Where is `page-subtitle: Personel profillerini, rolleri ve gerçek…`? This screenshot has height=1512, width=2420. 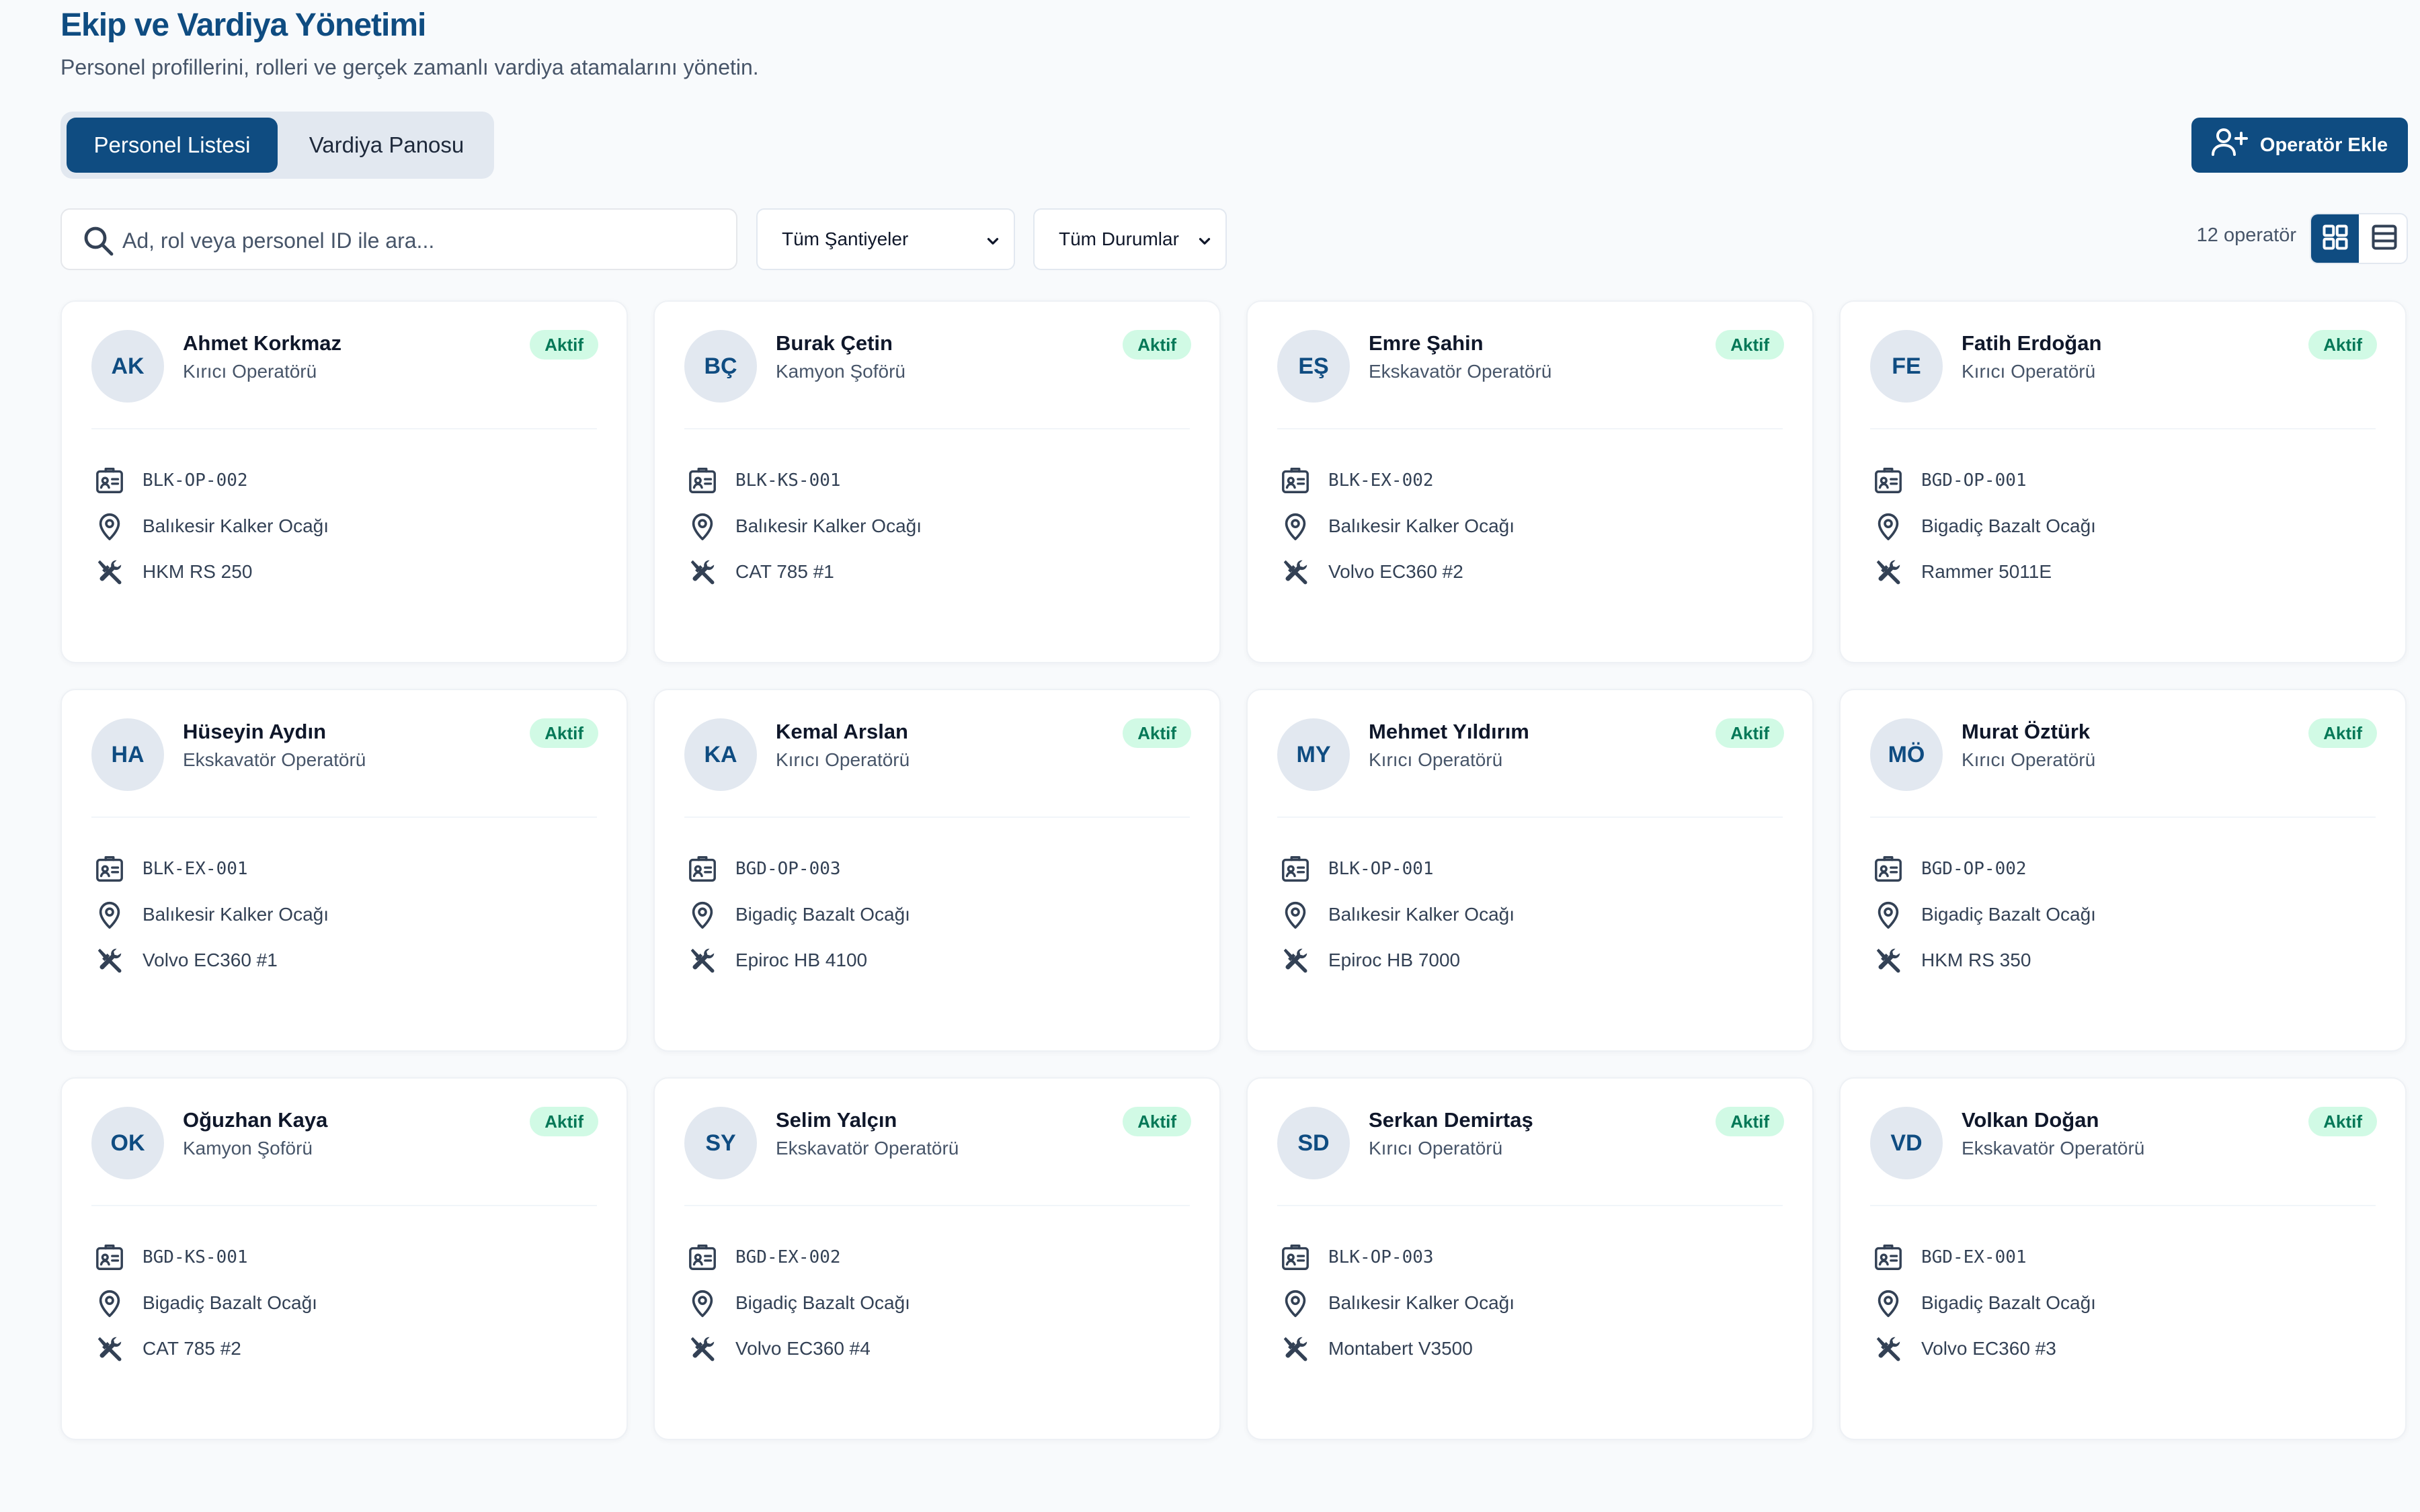 page-subtitle: Personel profillerini, rolleri ve gerçek… is located at coordinates (410, 67).